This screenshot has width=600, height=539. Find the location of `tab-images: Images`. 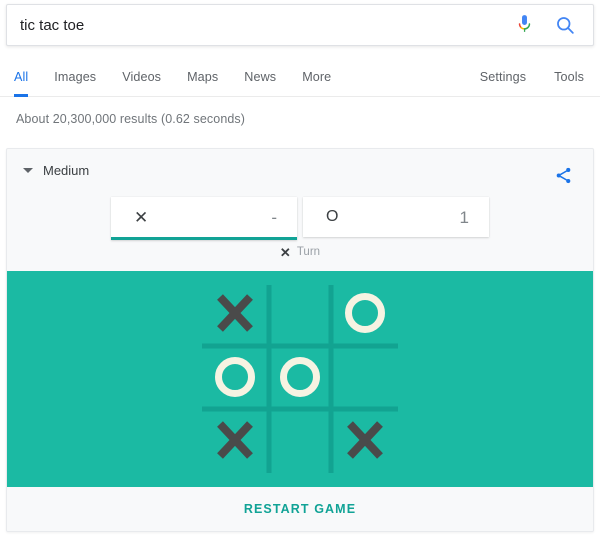

tab-images: Images is located at coordinates (82, 77).